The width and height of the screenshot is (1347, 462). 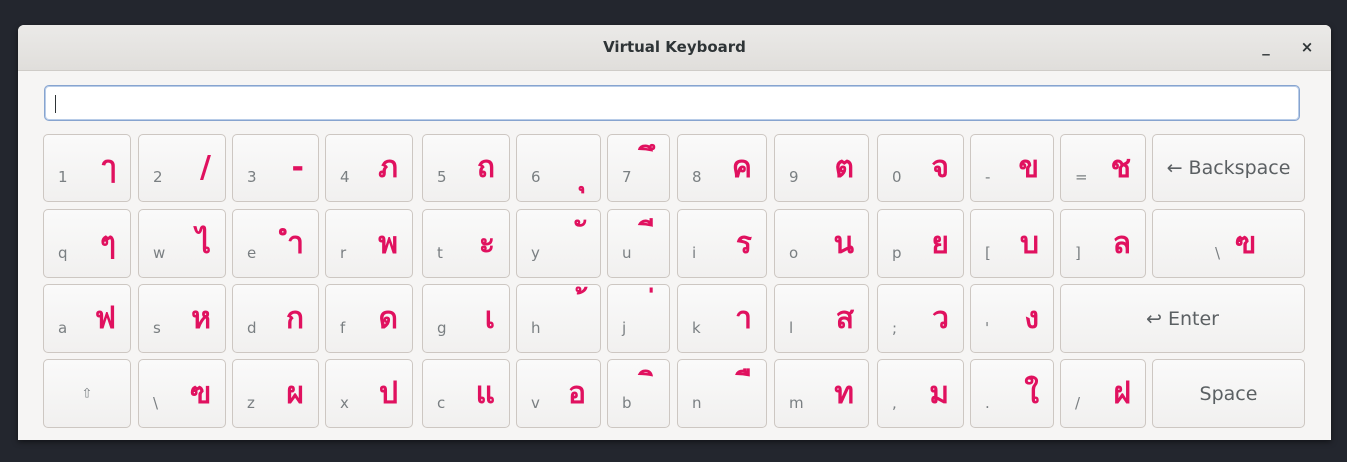 What do you see at coordinates (638, 393) in the screenshot?
I see `key-b: b ิ` at bounding box center [638, 393].